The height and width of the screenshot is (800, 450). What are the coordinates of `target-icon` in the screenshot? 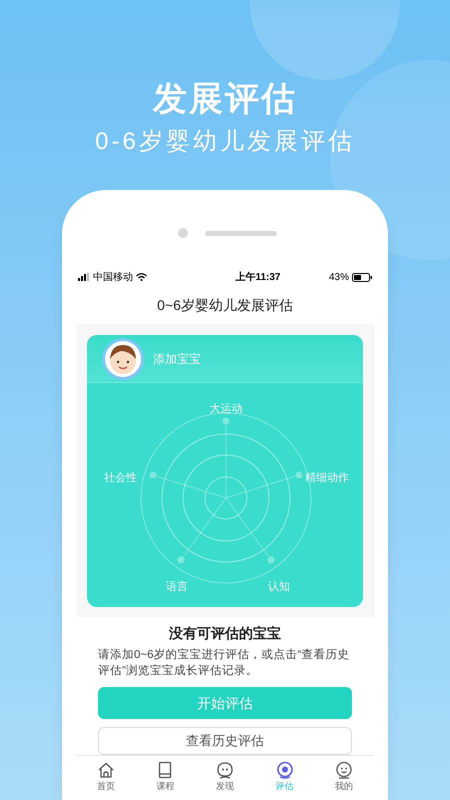 It's located at (285, 769).